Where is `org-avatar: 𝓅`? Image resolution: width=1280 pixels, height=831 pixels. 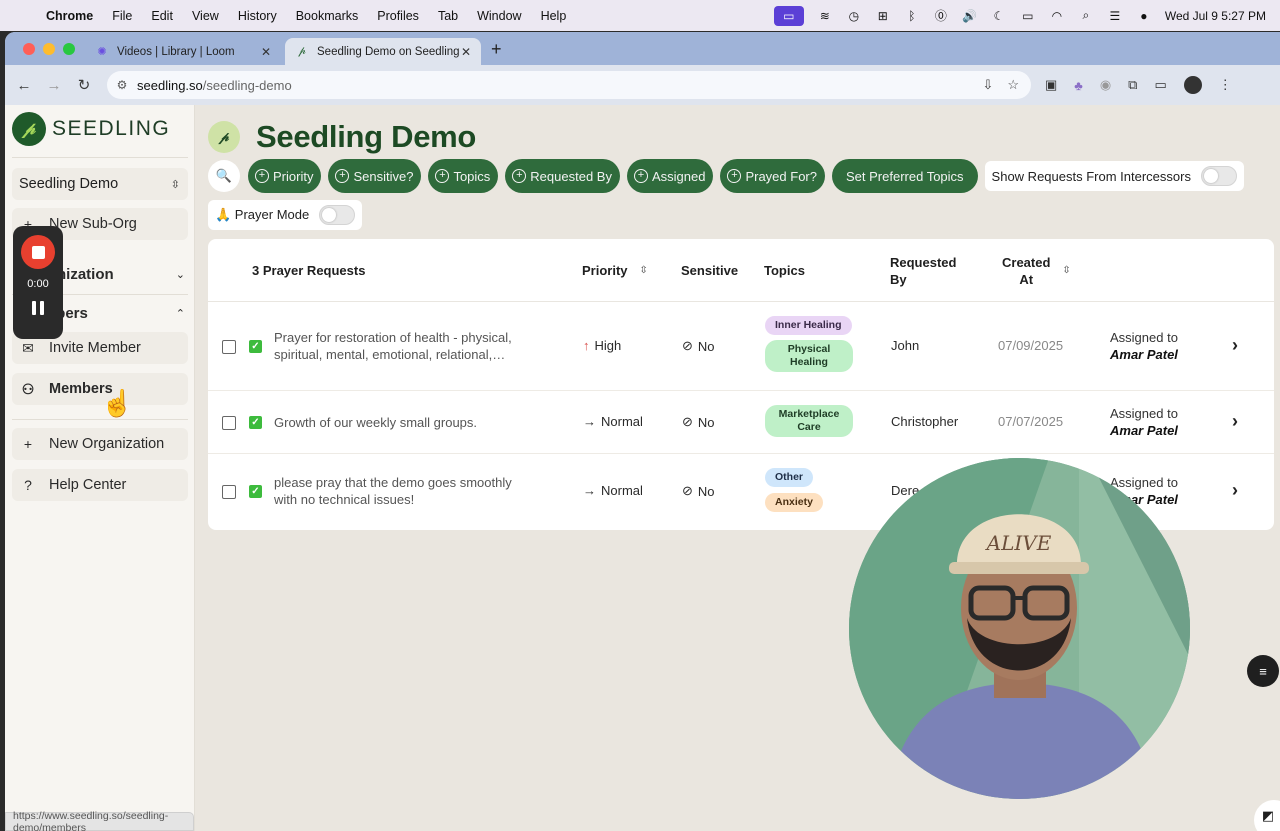 org-avatar: 𝓅 is located at coordinates (224, 137).